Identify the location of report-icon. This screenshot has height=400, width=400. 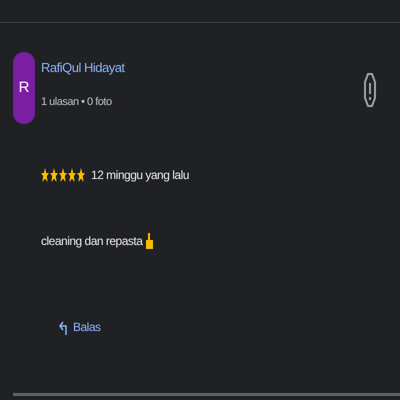
(370, 90).